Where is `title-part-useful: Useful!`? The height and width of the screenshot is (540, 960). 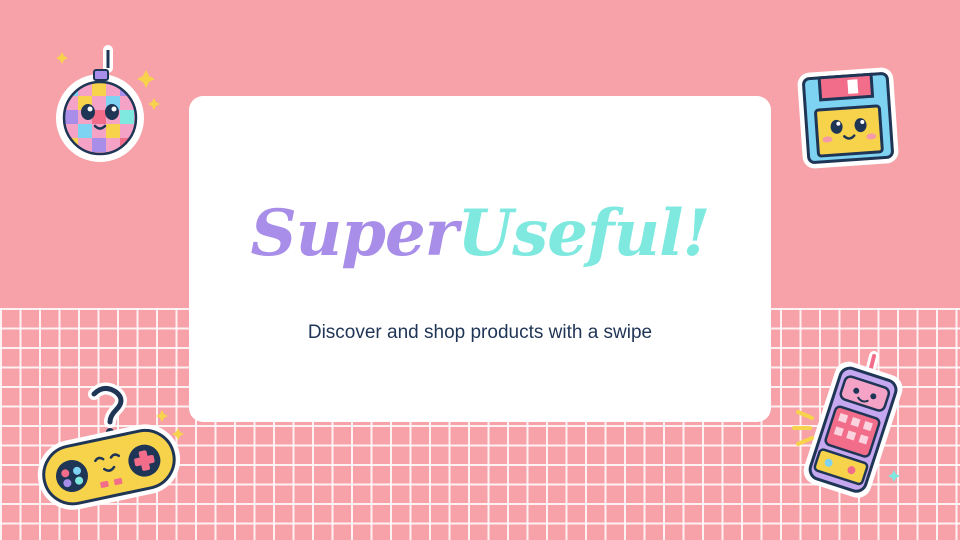 title-part-useful: Useful! is located at coordinates (583, 233).